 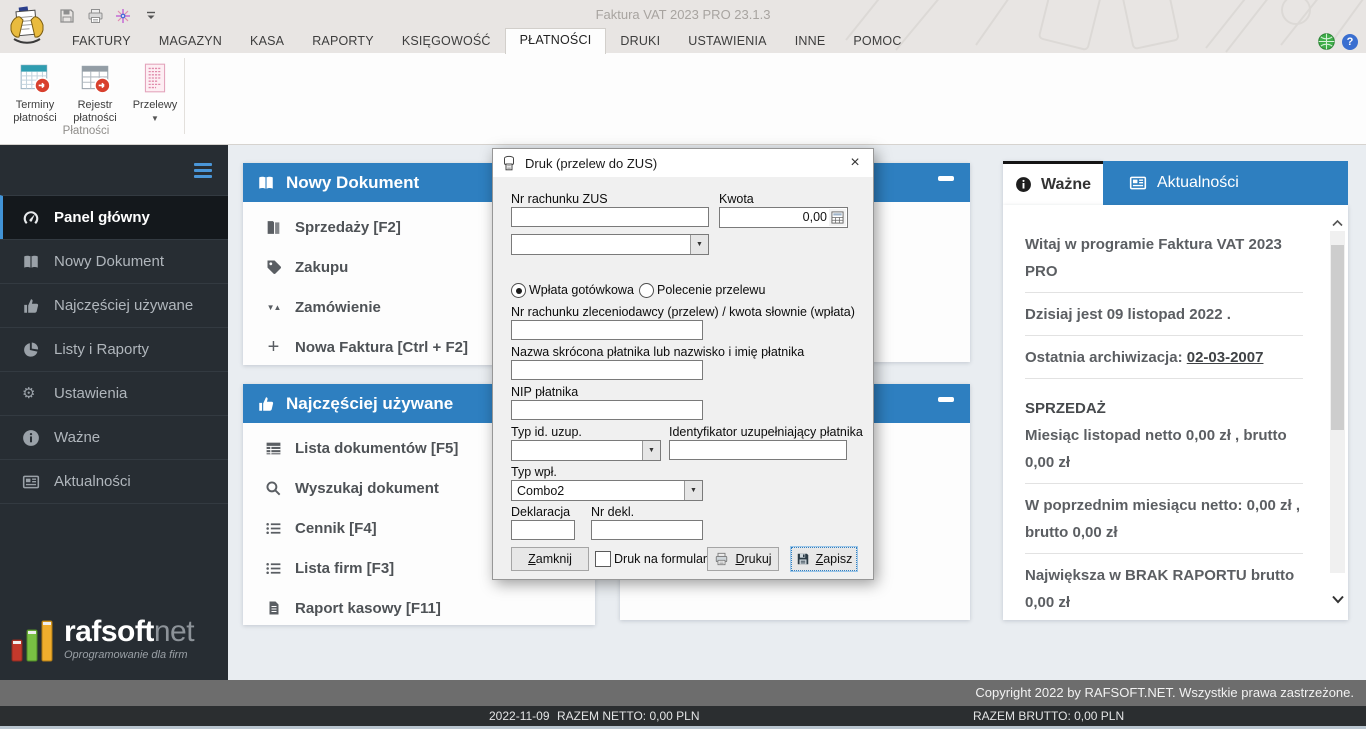 What do you see at coordinates (273, 346) in the screenshot?
I see `plus-icon: +` at bounding box center [273, 346].